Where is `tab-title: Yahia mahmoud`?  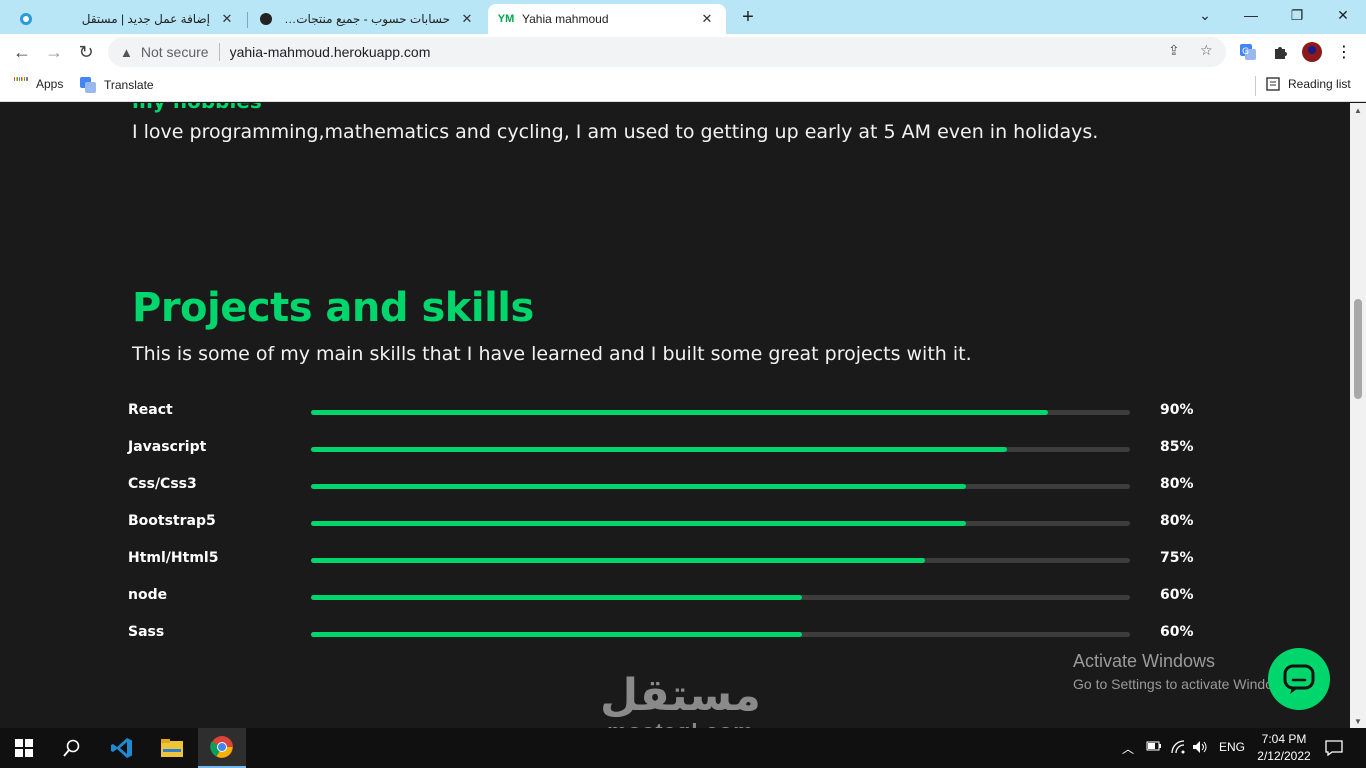 tab-title: Yahia mahmoud is located at coordinates (565, 19).